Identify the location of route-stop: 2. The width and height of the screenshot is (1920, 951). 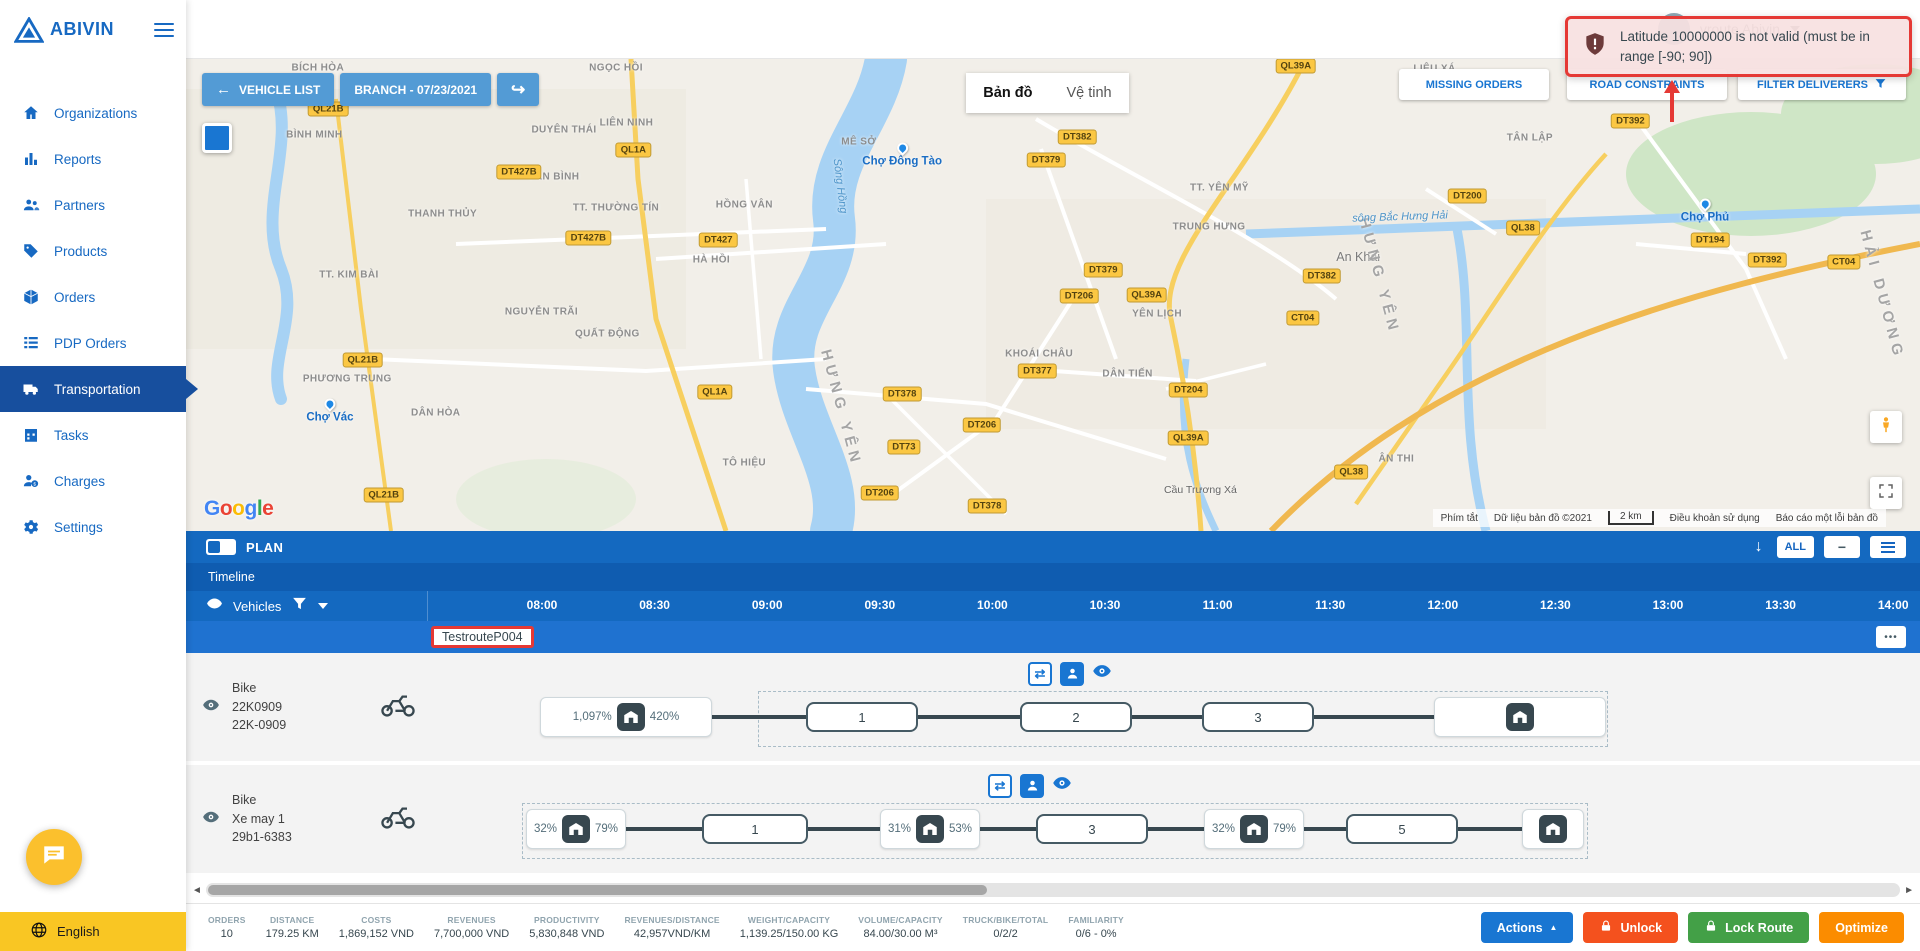
(1076, 717).